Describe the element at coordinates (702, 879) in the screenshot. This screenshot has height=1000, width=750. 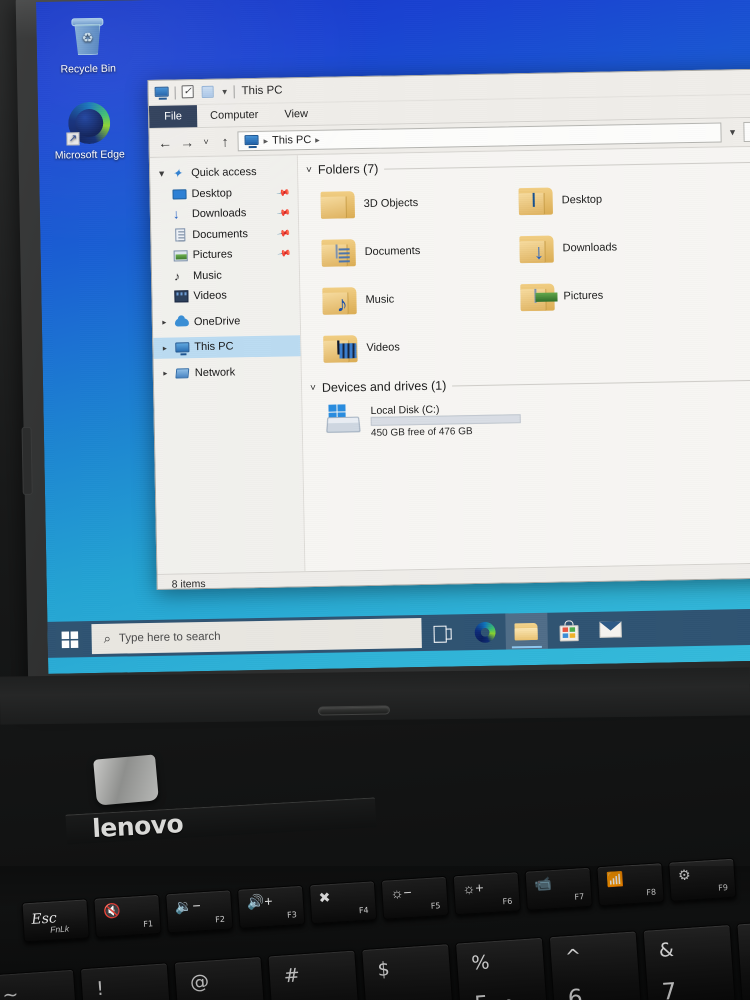
I see `key-f9-settings: ⚙ F9` at that location.